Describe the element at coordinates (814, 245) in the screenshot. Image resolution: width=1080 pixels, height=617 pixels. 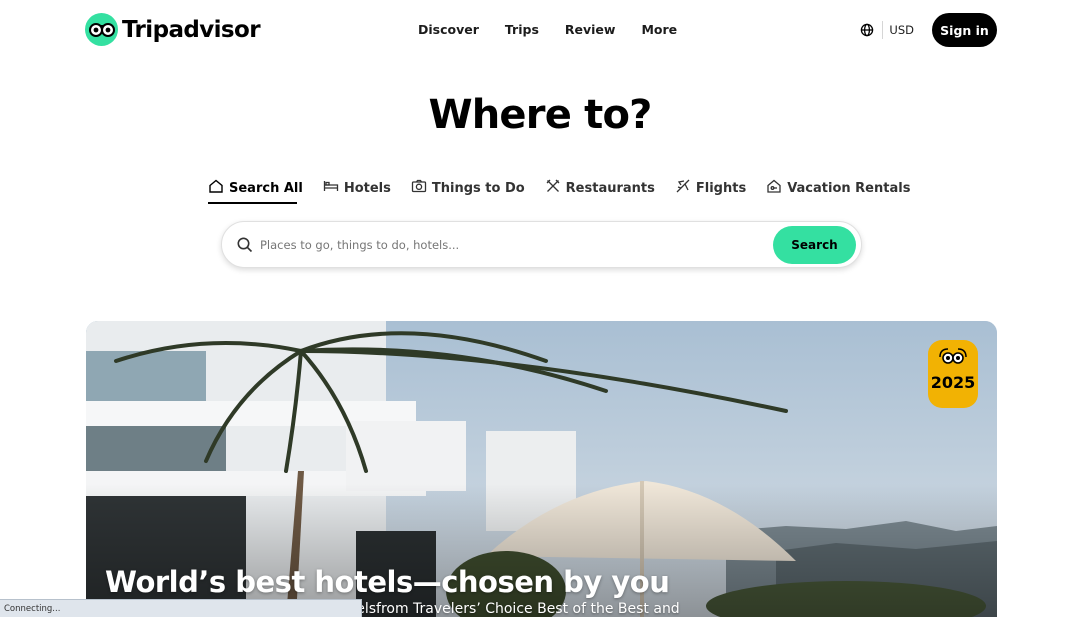
I see `search-button: Search` at that location.